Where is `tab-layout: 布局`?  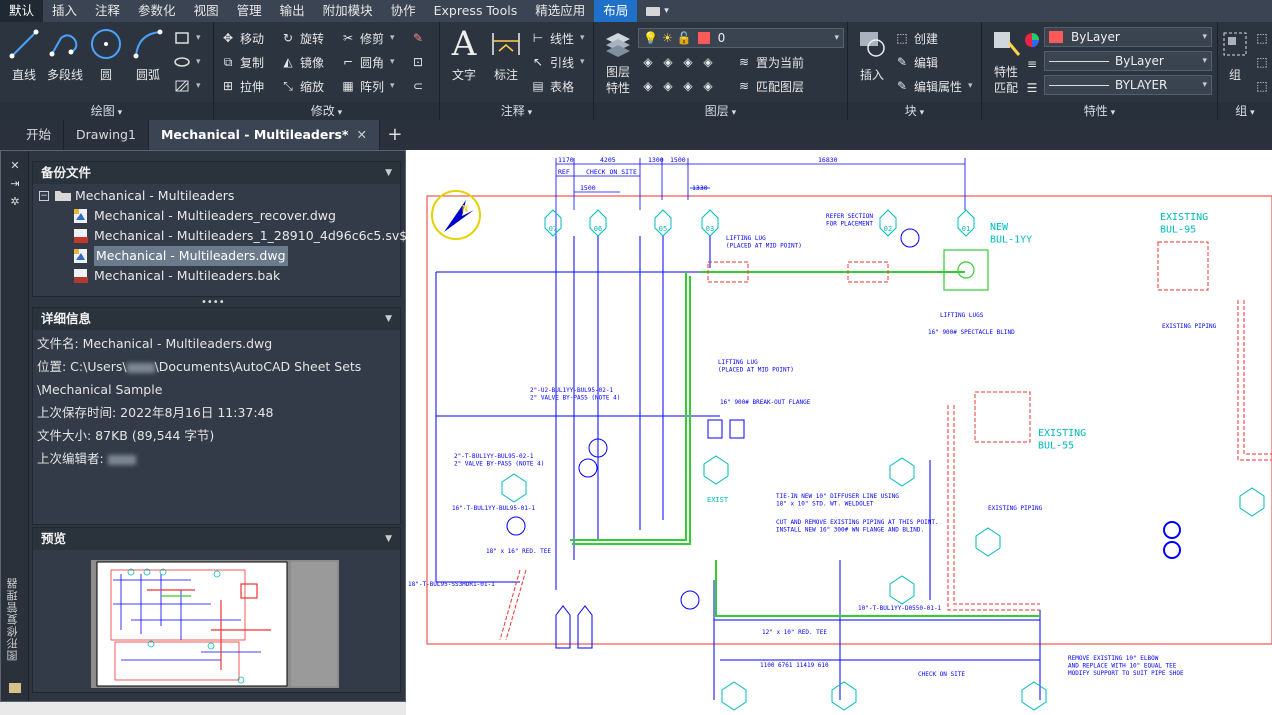
tab-layout: 布局 is located at coordinates (616, 11).